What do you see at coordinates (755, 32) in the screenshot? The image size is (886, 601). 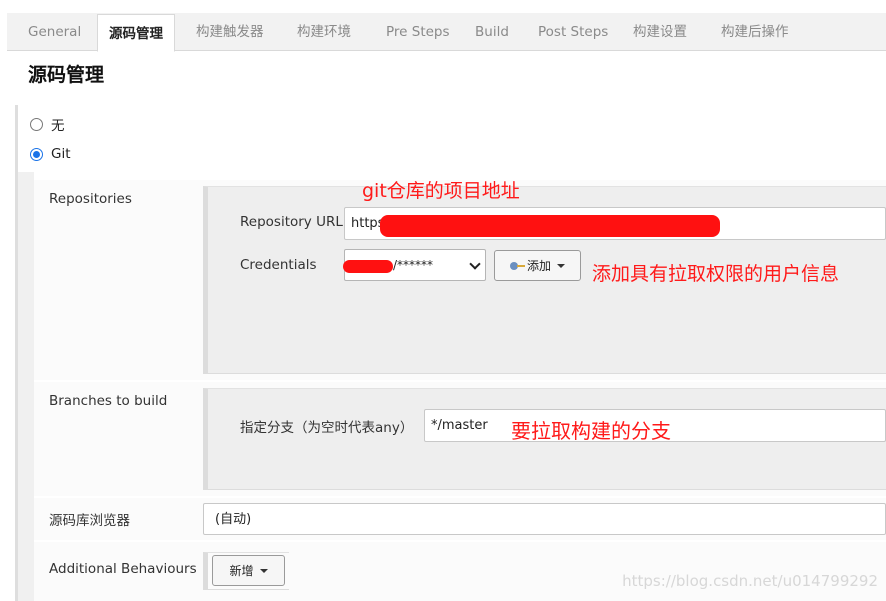 I see `tab-post-build-actions: 构建后操作` at bounding box center [755, 32].